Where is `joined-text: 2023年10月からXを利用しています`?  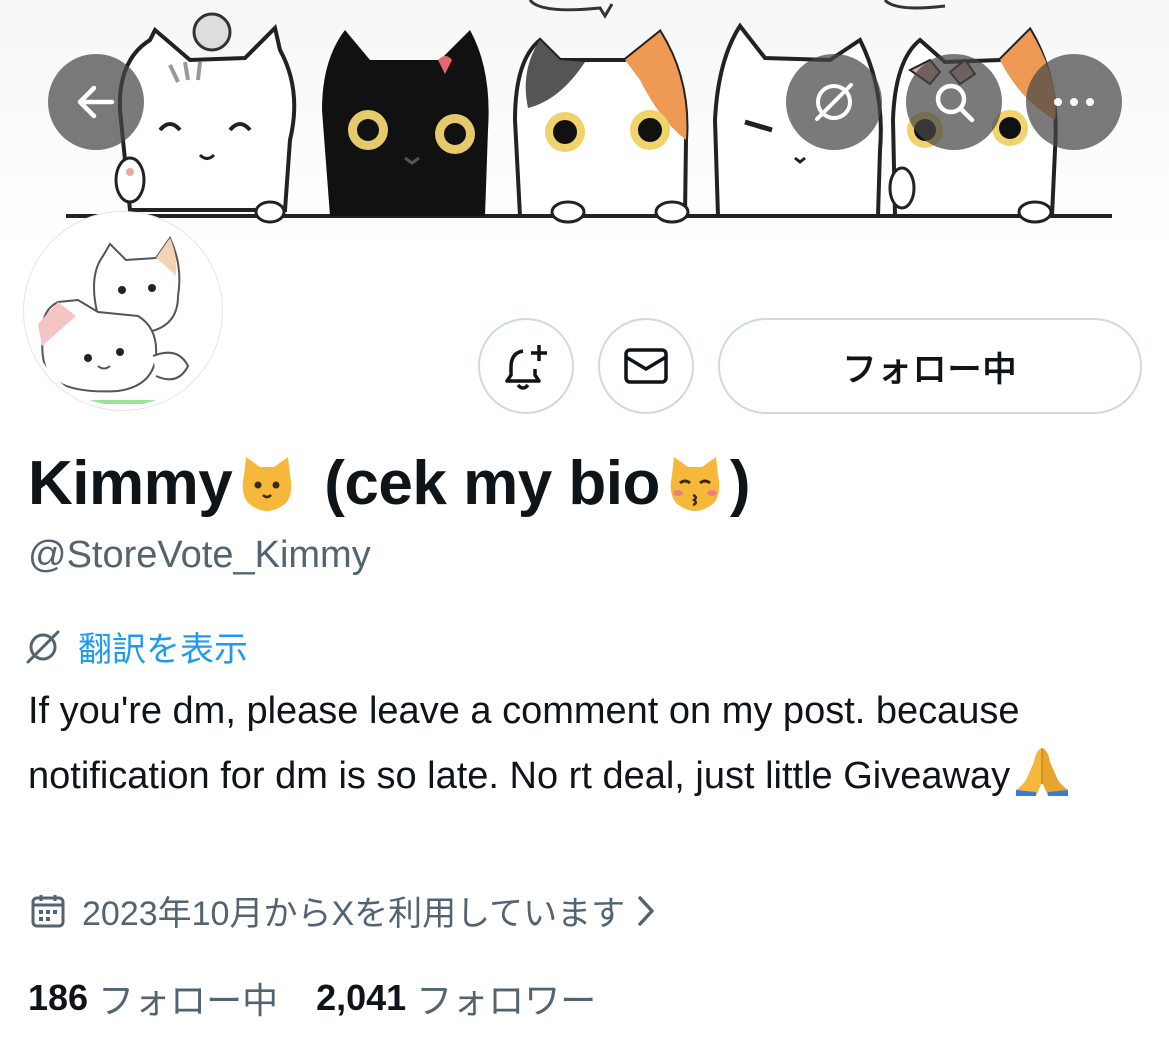
joined-text: 2023年10月からXを利用しています is located at coordinates (354, 914).